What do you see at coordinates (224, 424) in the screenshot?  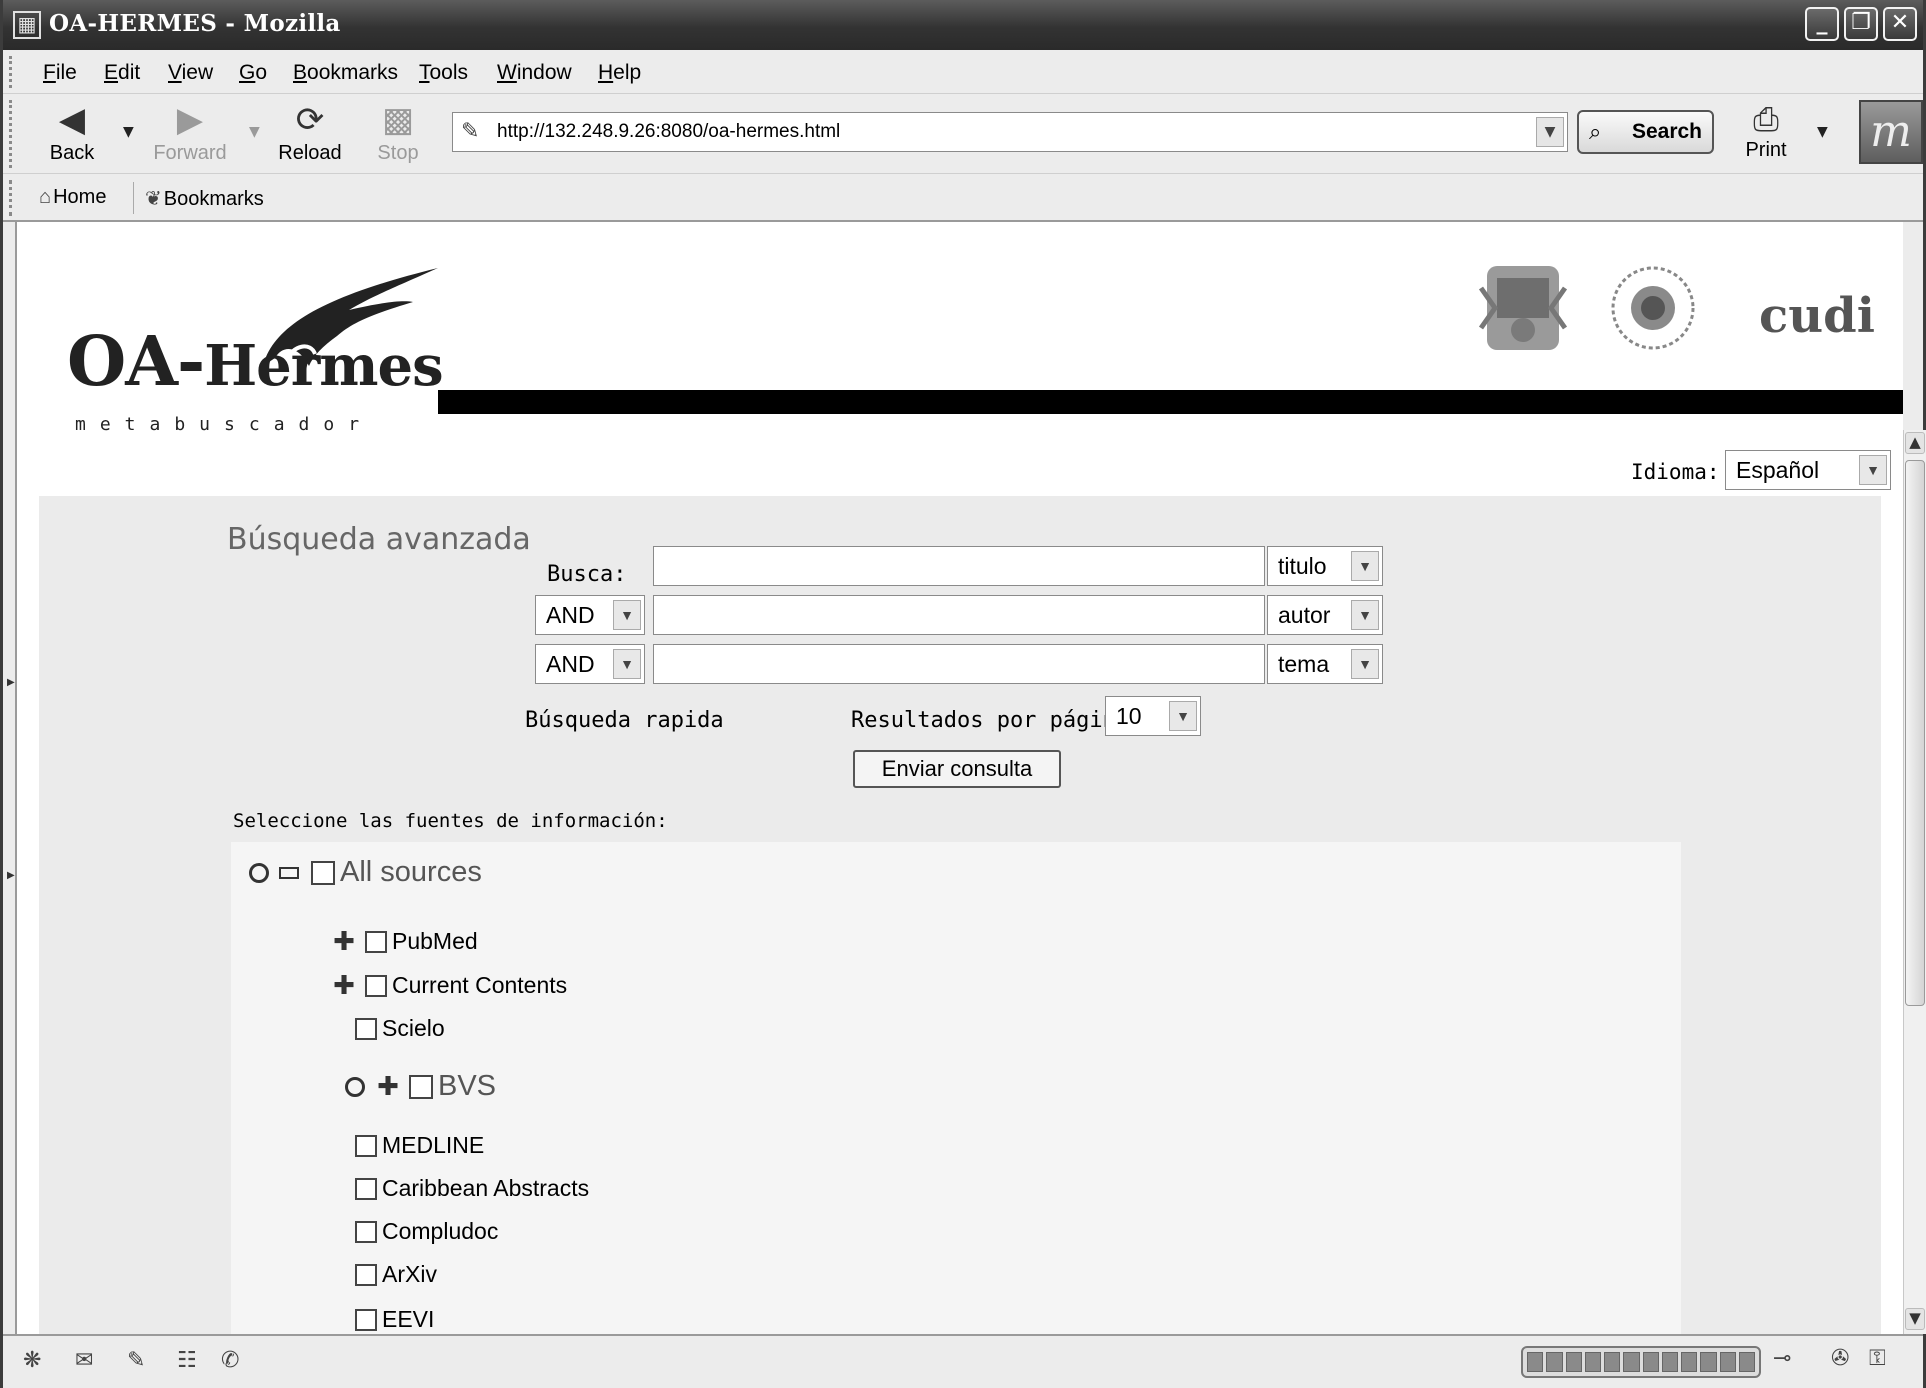 I see `brand-subtitle: metabuscador` at bounding box center [224, 424].